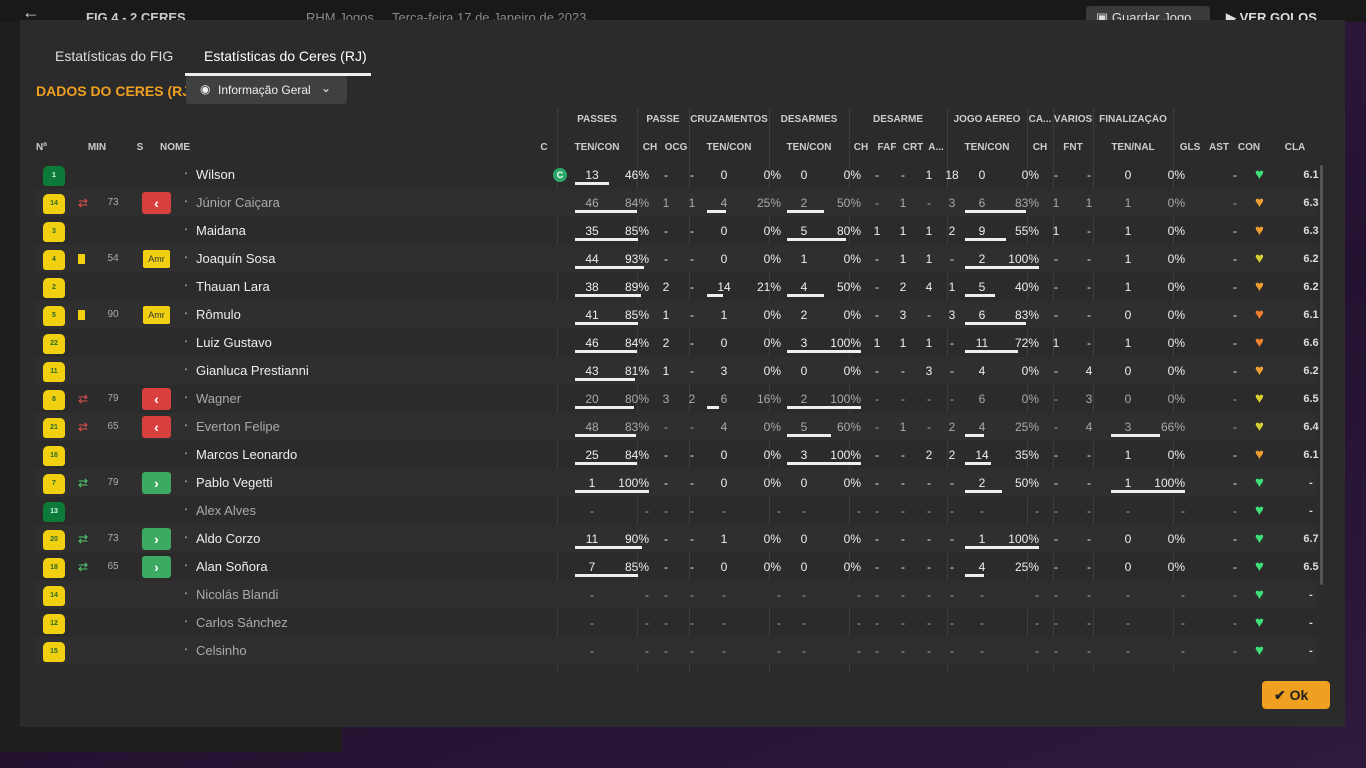  I want to click on player-name: Everton Felipe, so click(238, 427).